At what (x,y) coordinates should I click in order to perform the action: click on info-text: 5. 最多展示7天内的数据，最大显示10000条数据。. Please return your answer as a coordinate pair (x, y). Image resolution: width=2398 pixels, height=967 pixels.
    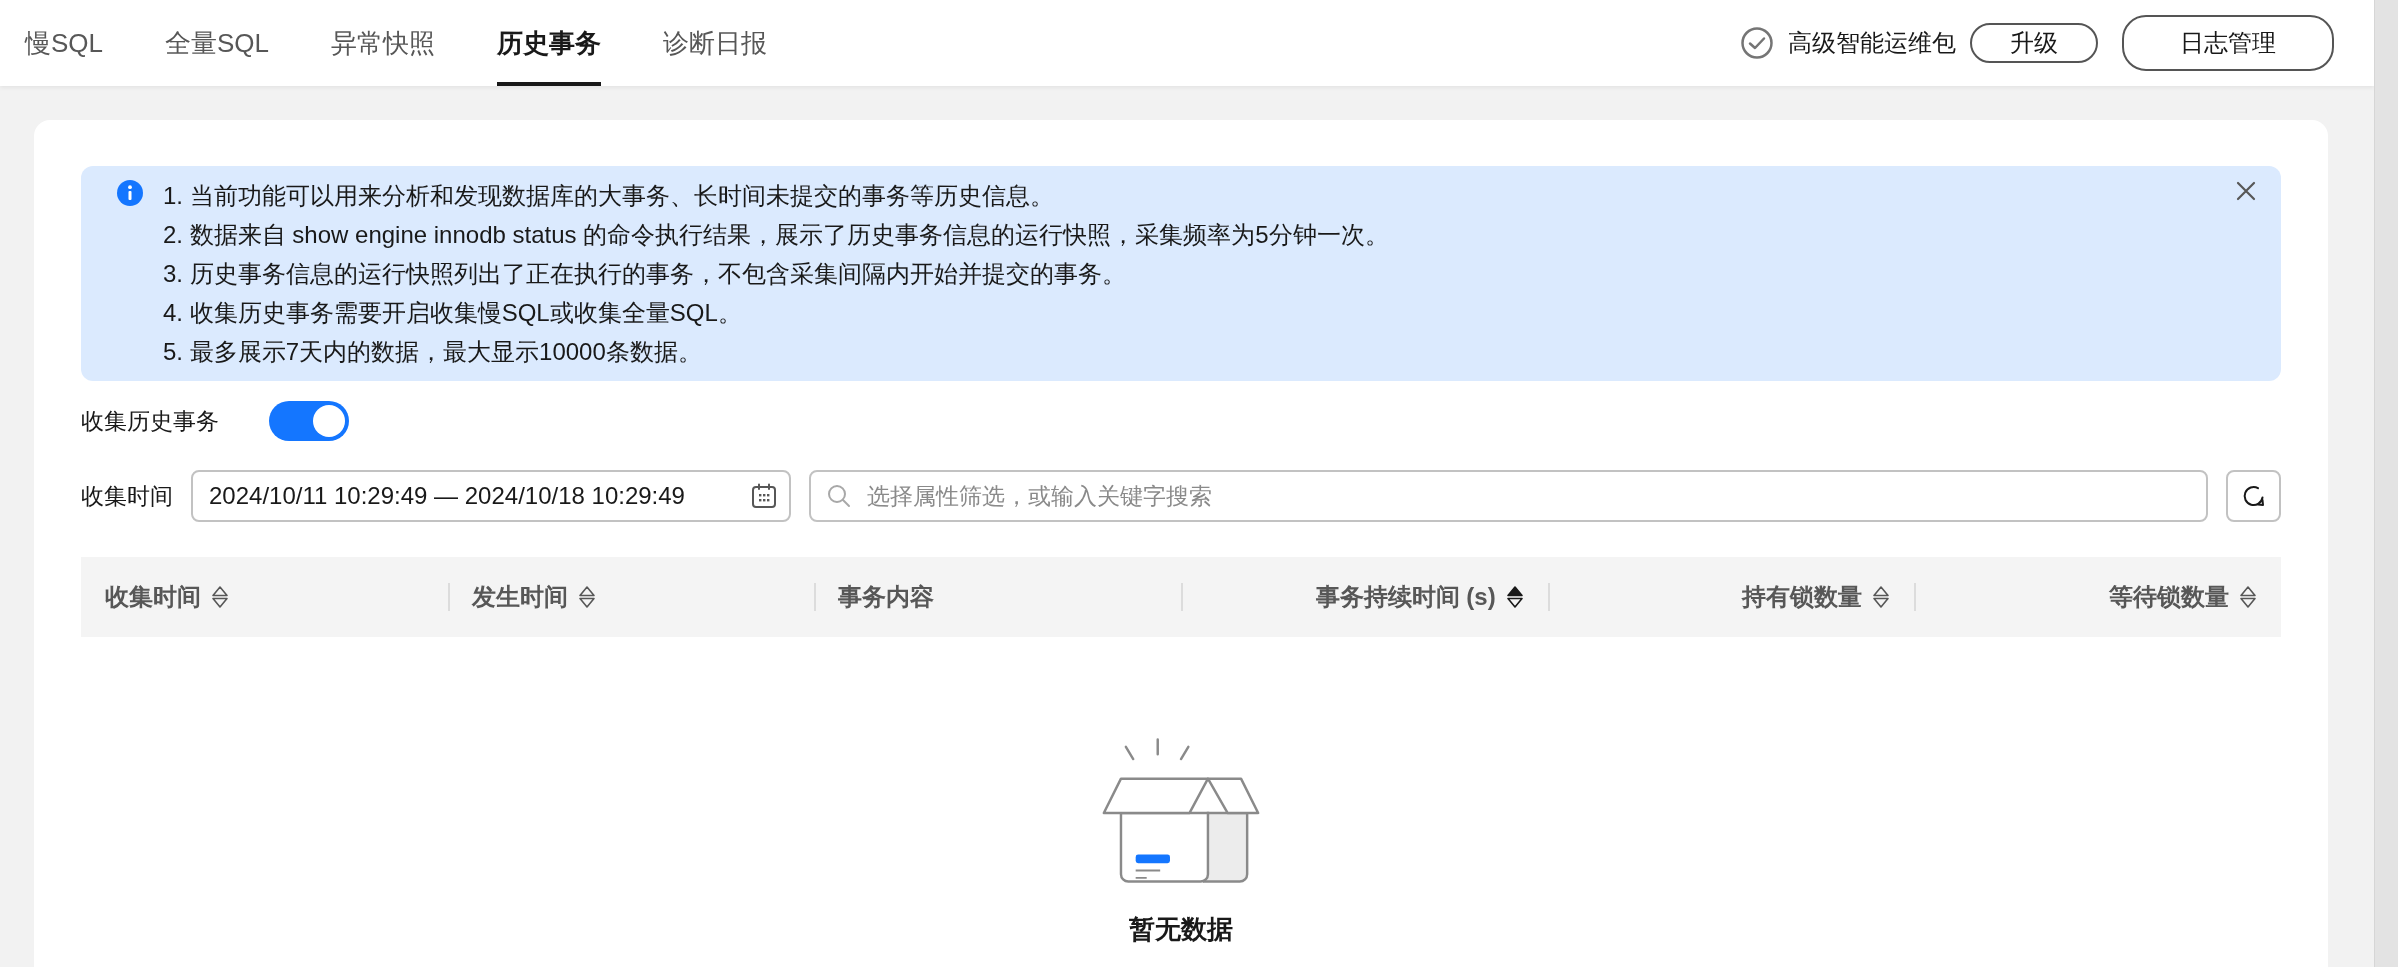
    Looking at the image, I should click on (433, 352).